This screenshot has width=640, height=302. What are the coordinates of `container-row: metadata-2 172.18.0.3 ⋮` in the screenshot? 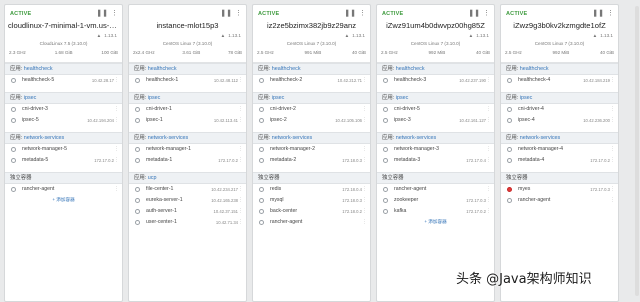 It's located at (311, 160).